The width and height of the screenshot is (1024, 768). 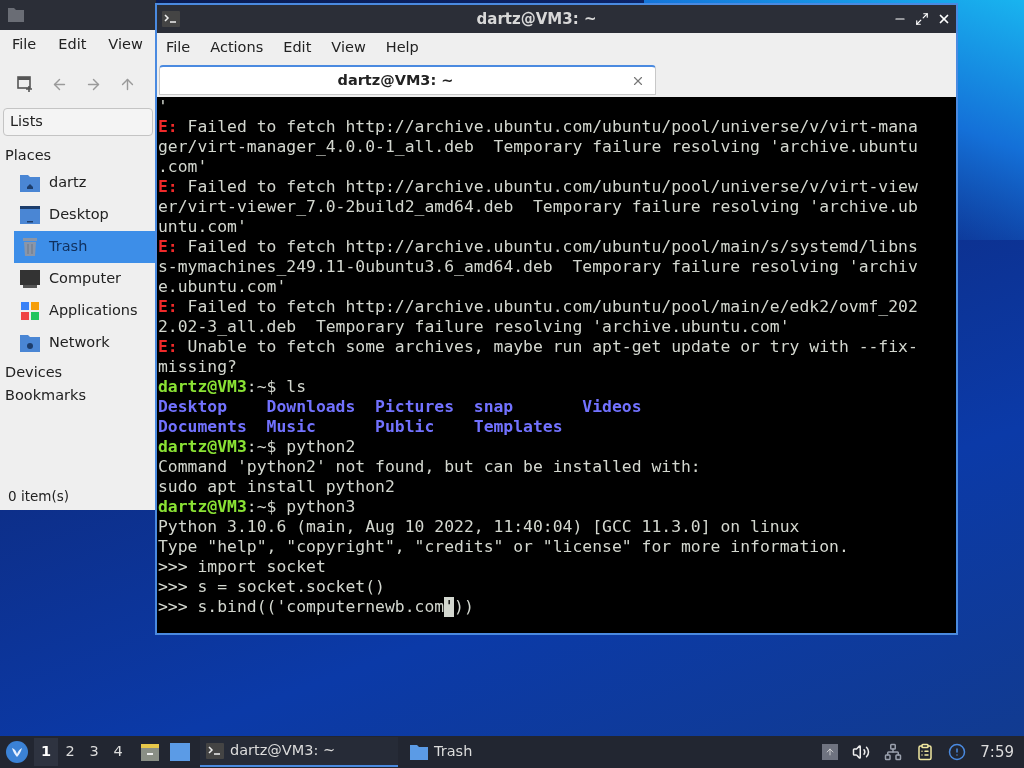 What do you see at coordinates (85, 215) in the screenshot?
I see `place-item: Desktop` at bounding box center [85, 215].